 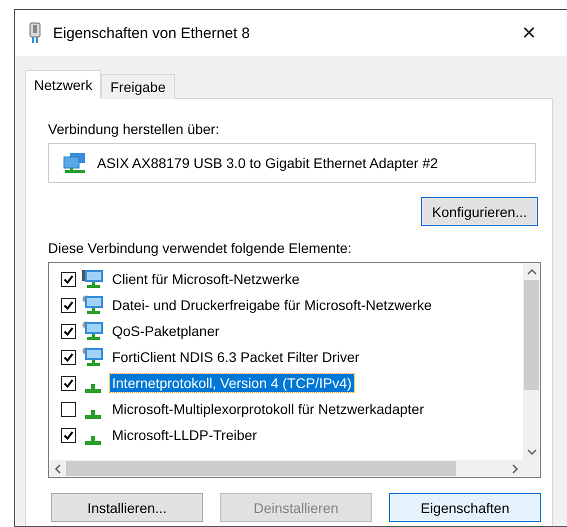 I want to click on elements-label: Diese Verbindung verwendet folgende Elemente:, so click(x=200, y=248).